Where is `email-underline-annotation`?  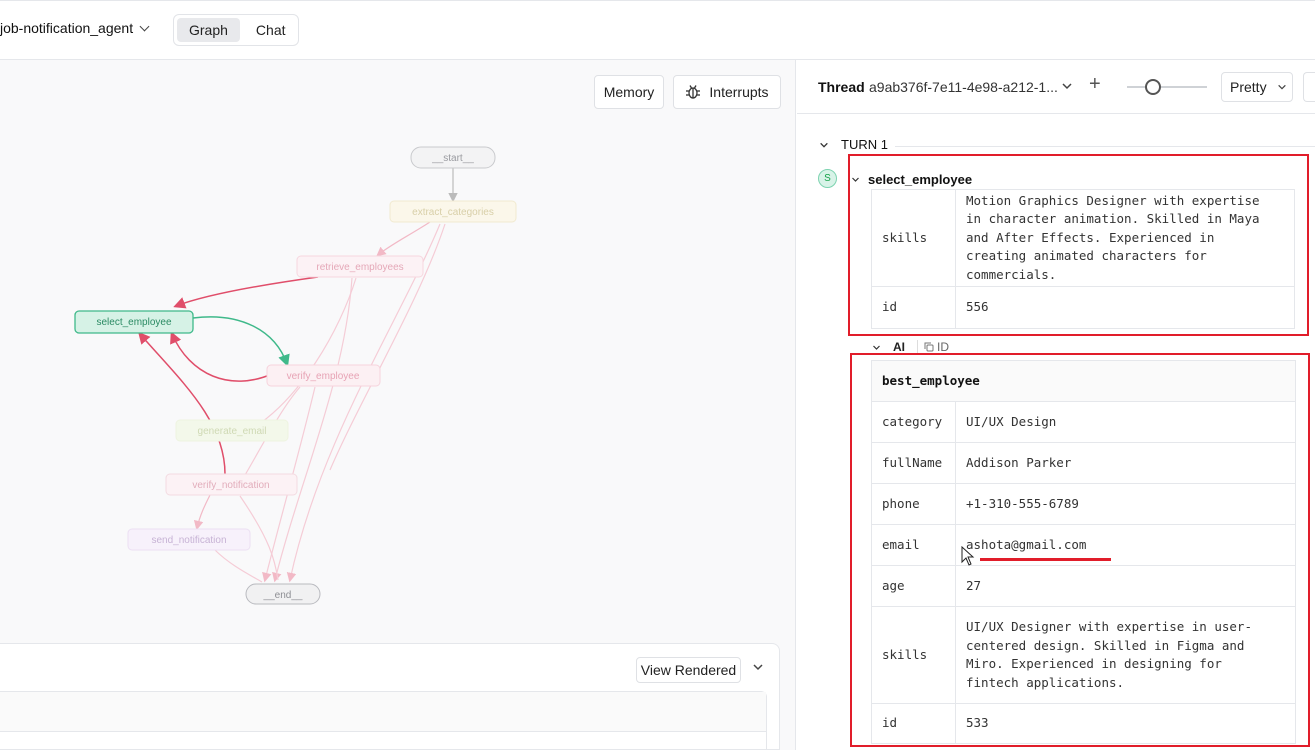 email-underline-annotation is located at coordinates (1045, 559).